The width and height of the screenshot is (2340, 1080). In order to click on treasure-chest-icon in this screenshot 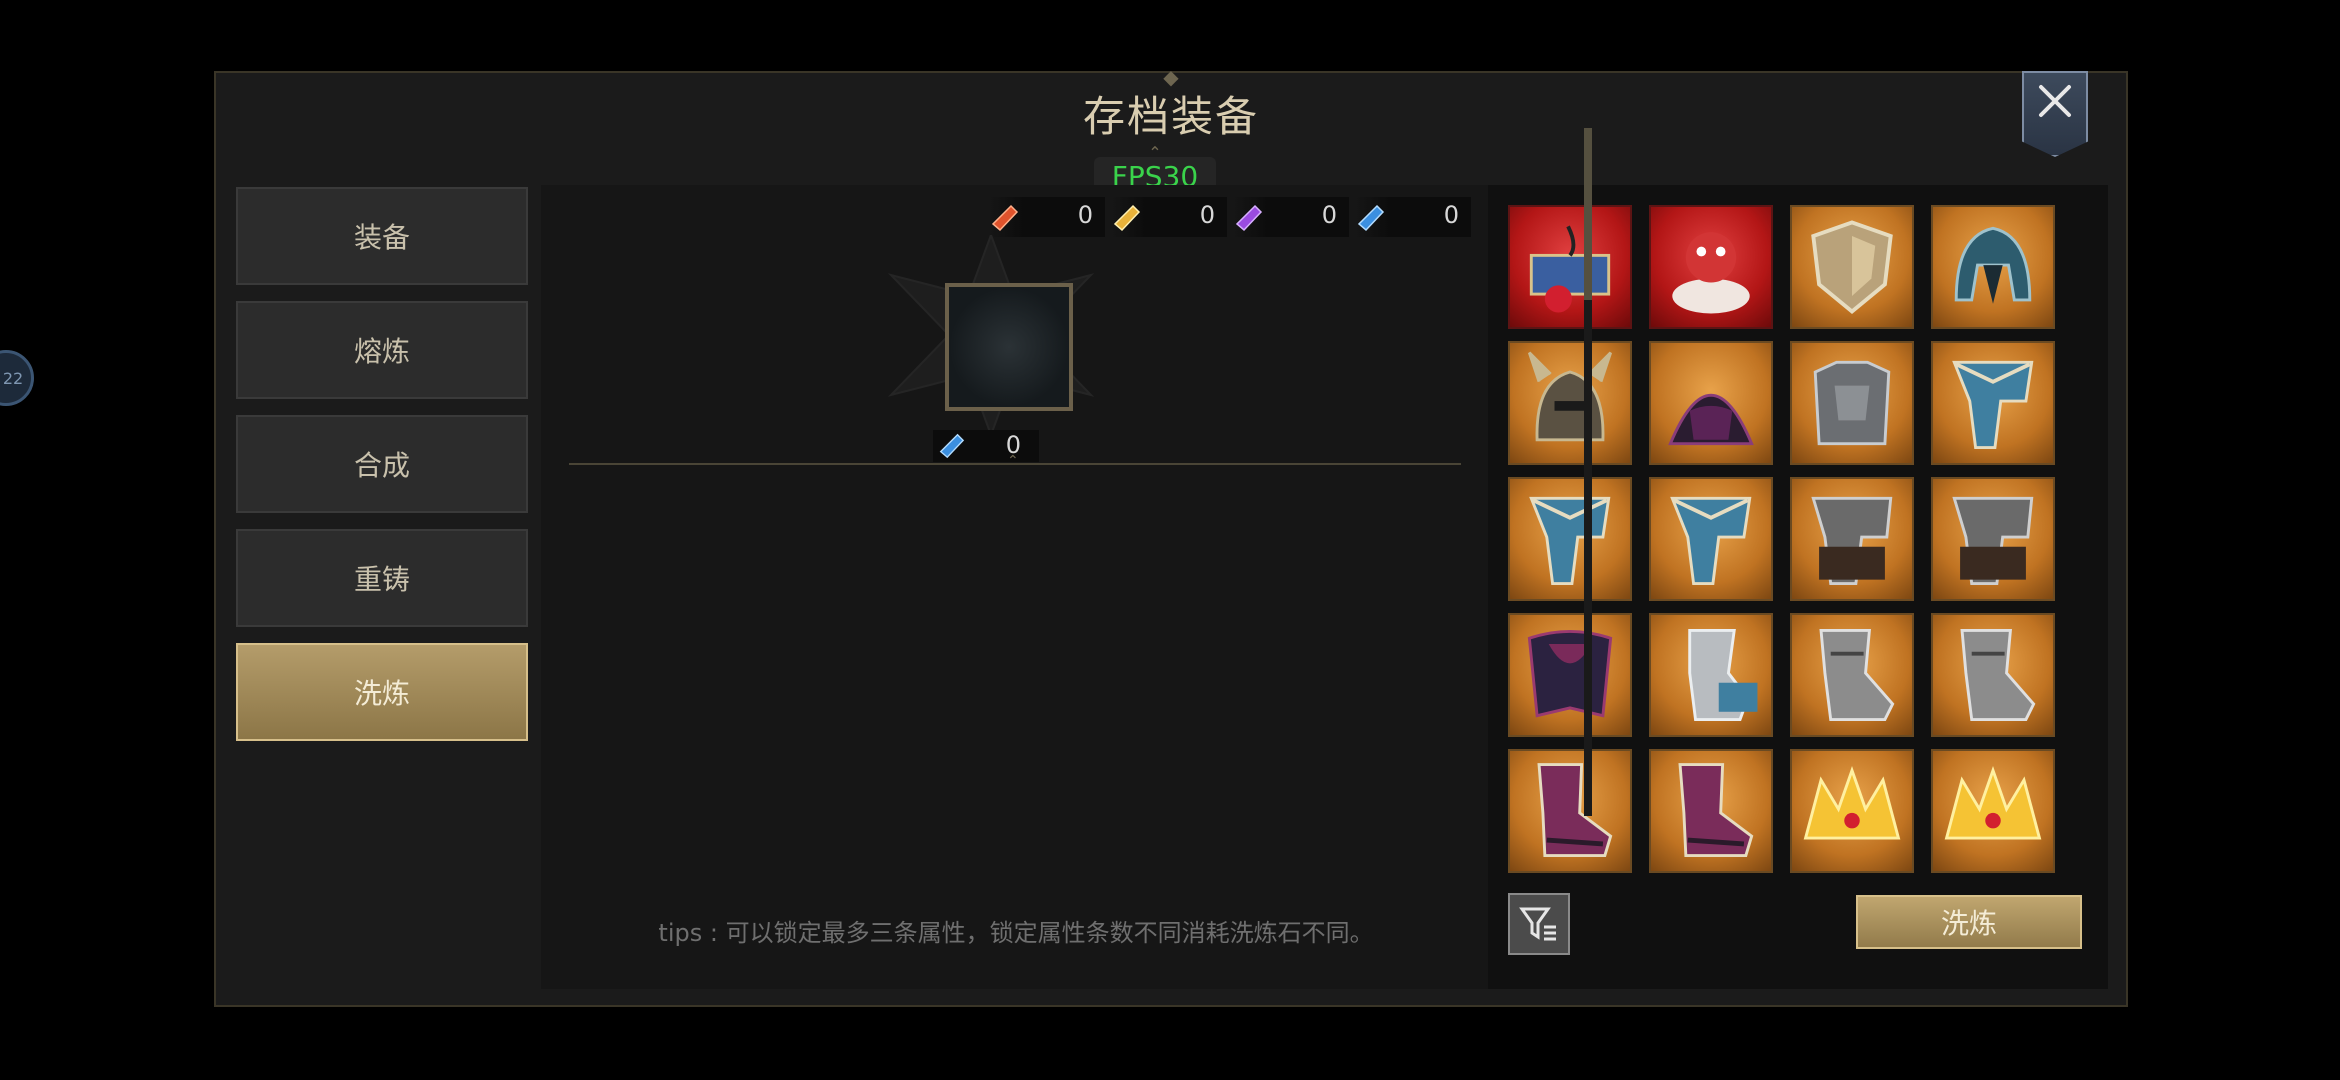, I will do `click(1570, 269)`.